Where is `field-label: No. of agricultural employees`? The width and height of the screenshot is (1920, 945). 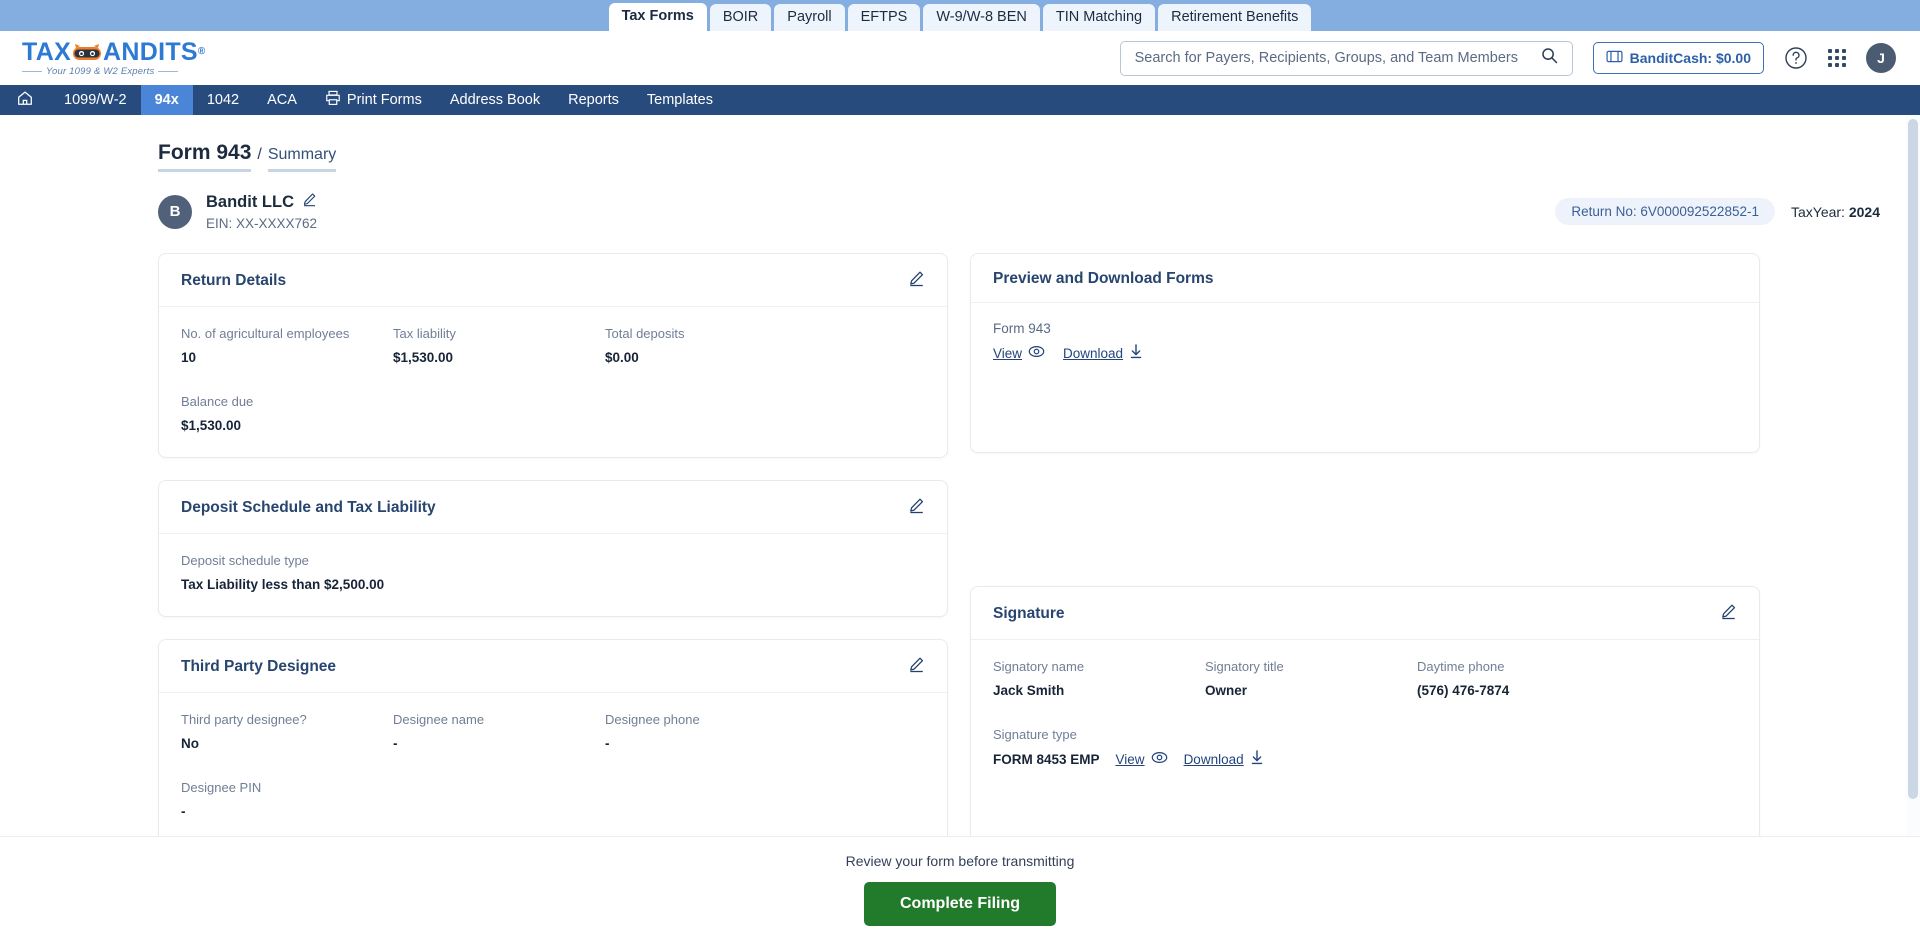 field-label: No. of agricultural employees is located at coordinates (265, 333).